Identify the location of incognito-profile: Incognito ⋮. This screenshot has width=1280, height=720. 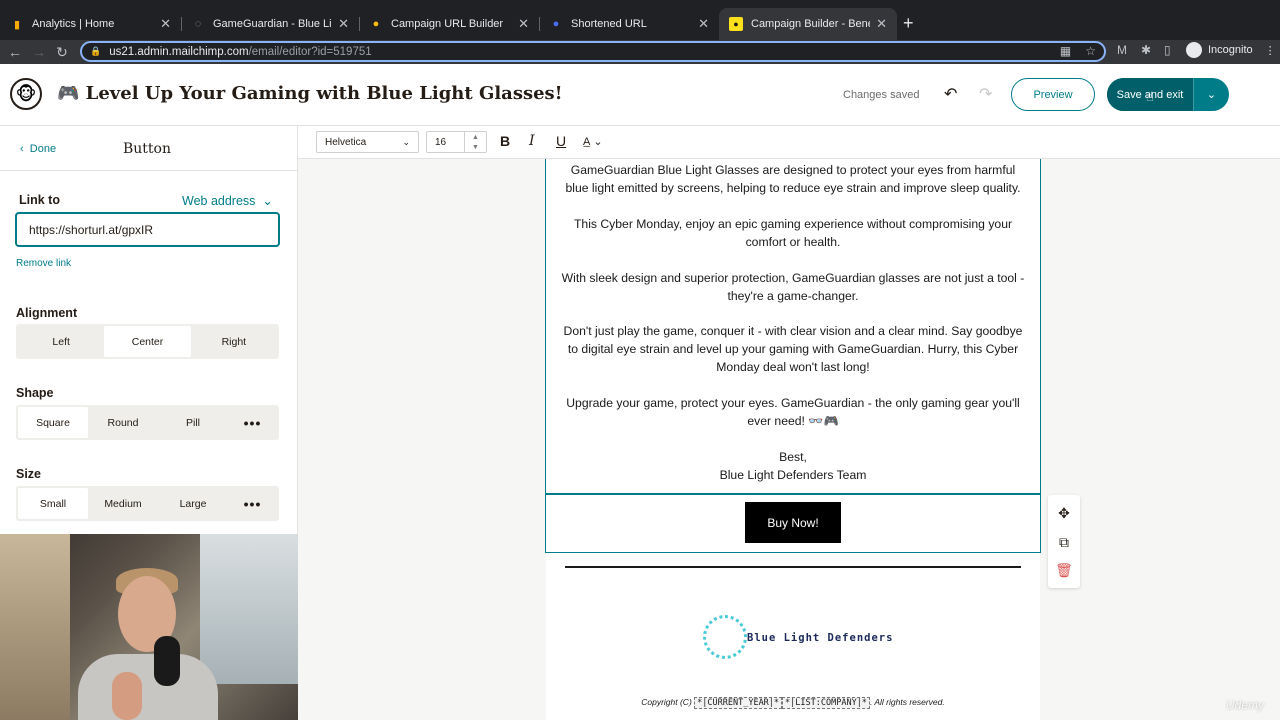
(1231, 50).